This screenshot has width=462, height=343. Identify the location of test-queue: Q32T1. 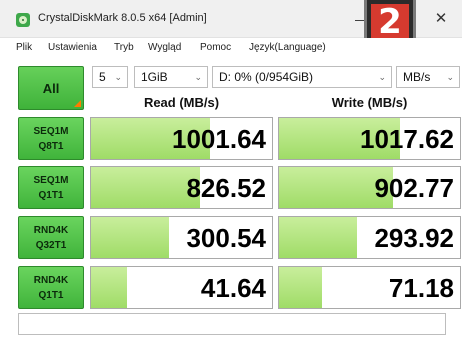
(51, 245).